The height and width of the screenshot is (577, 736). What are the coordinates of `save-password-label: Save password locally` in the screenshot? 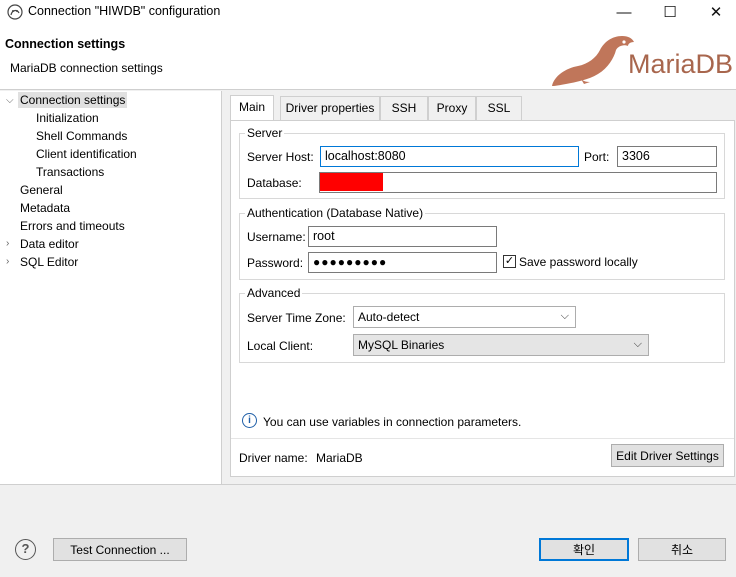 It's located at (578, 262).